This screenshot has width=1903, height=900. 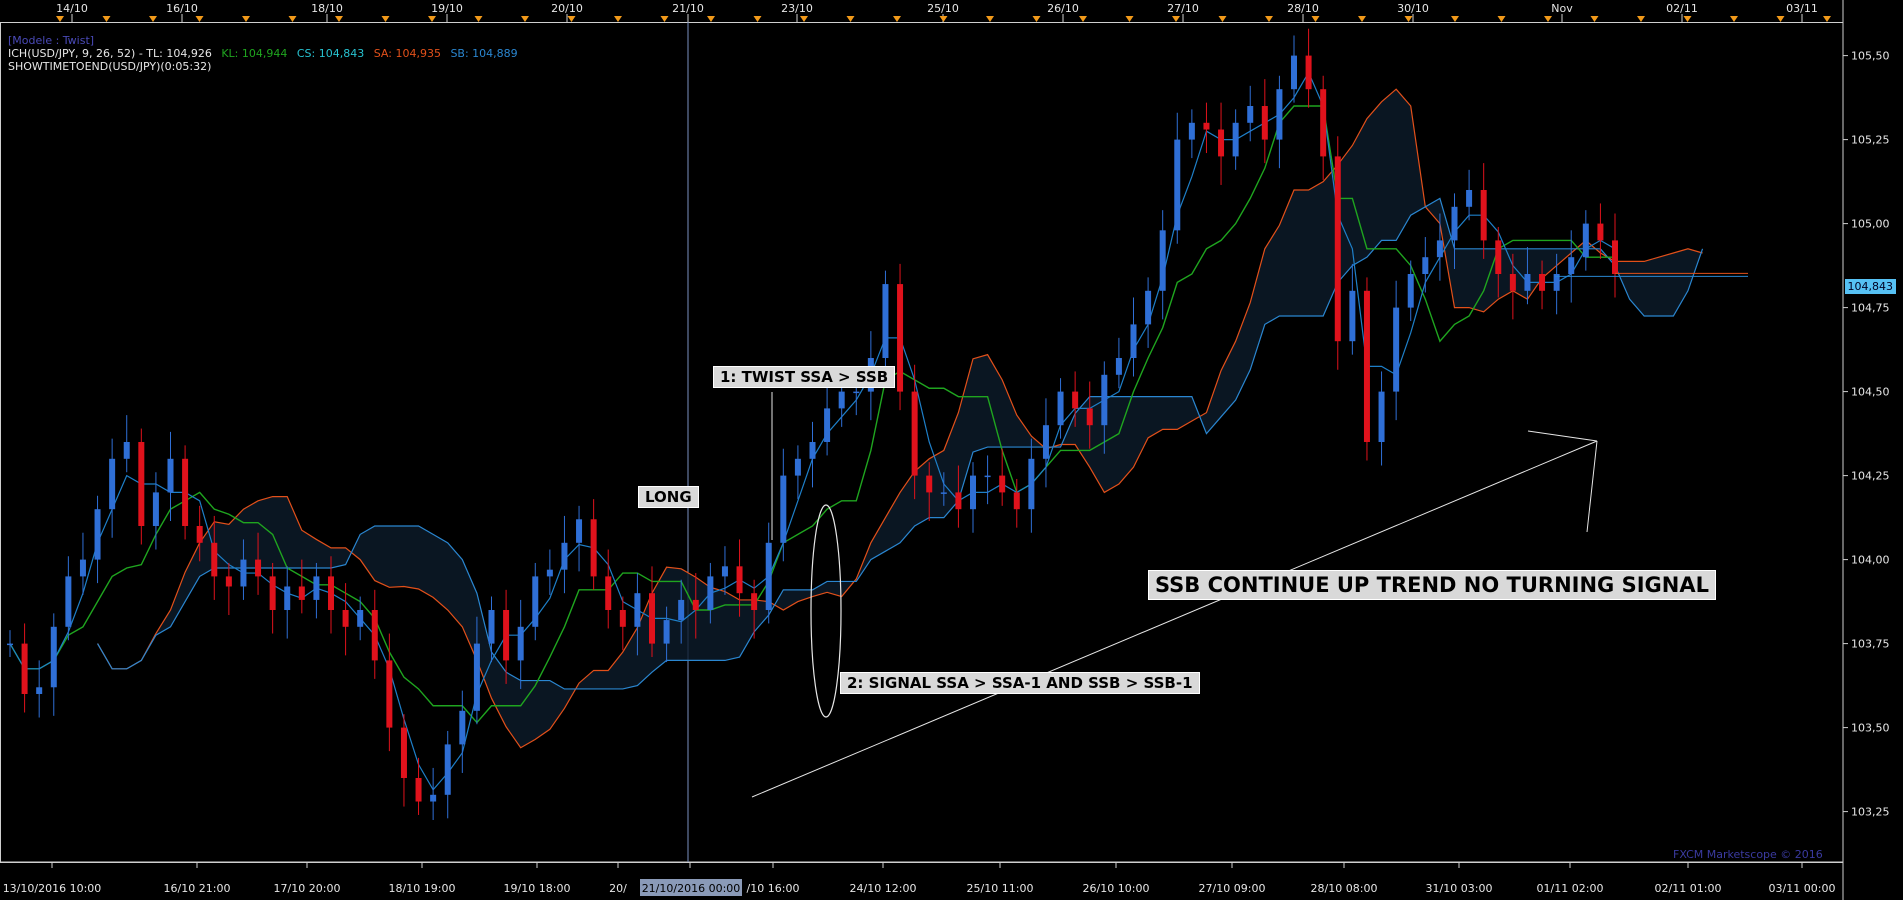 I want to click on price-tick-label: 104,50, so click(x=1870, y=392).